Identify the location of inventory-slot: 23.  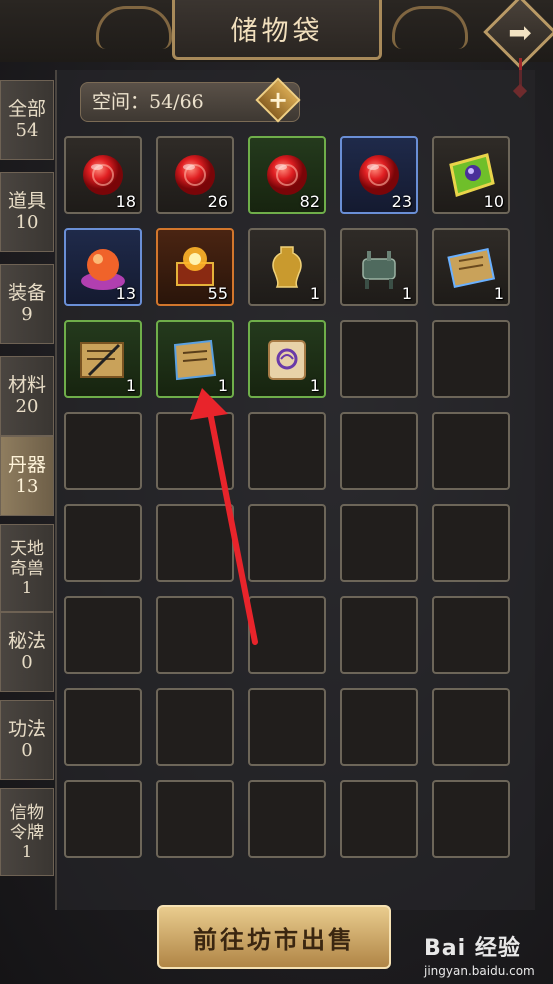
(379, 175).